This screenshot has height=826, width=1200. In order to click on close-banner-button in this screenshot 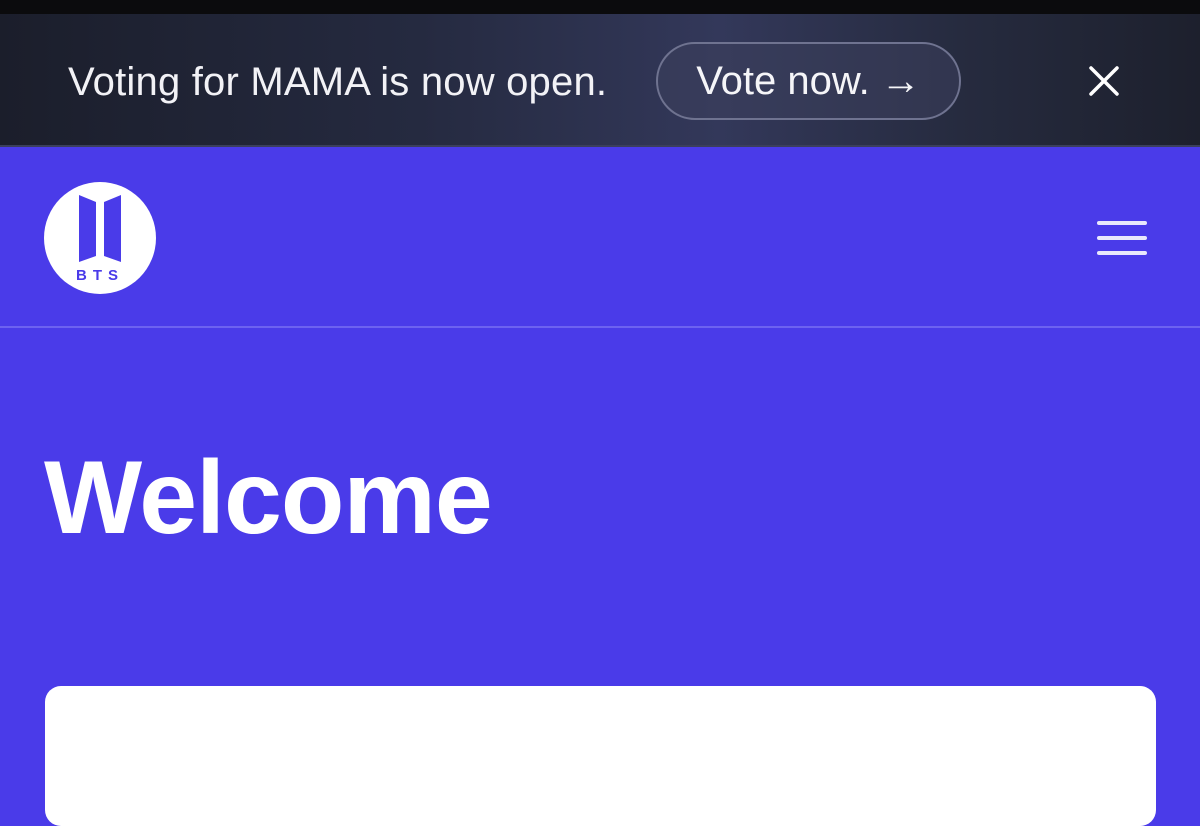, I will do `click(1104, 81)`.